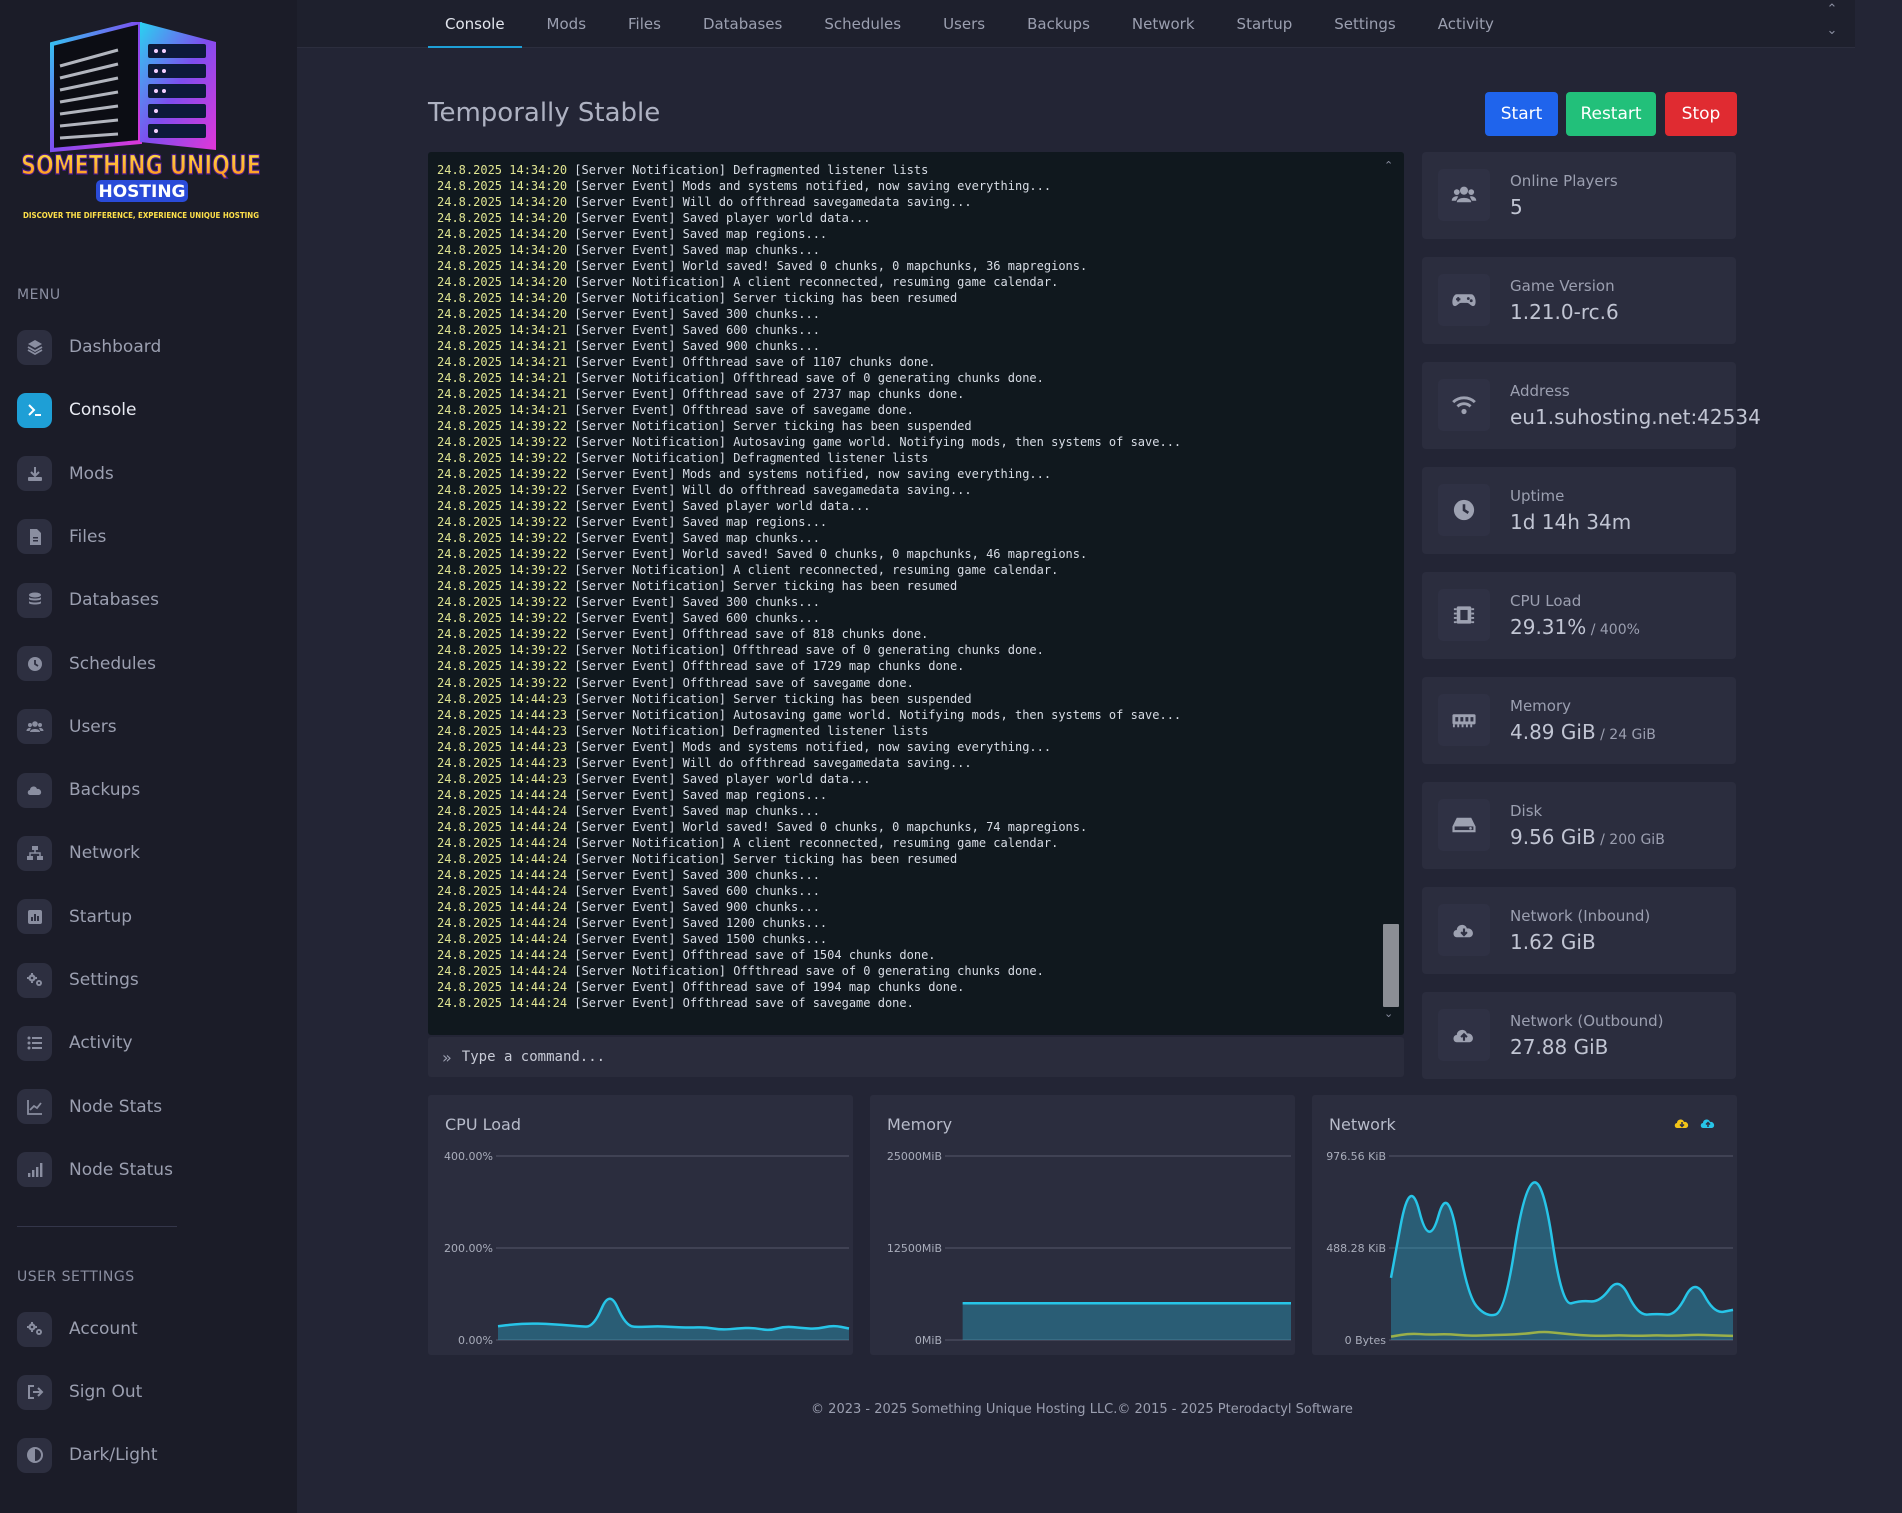  Describe the element at coordinates (1570, 522) in the screenshot. I see `stat-value: 1d 14h 34m` at that location.